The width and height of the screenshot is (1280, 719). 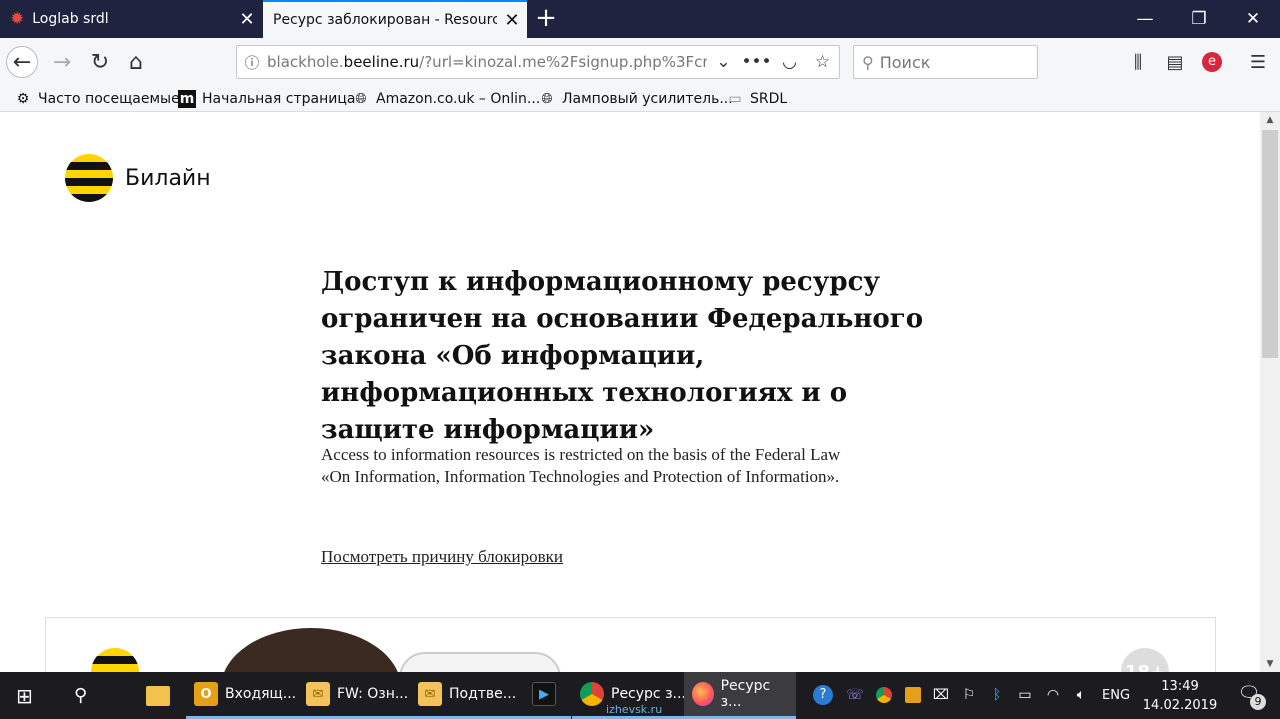 I want to click on wifi-icon: ◠, so click(x=1053, y=695).